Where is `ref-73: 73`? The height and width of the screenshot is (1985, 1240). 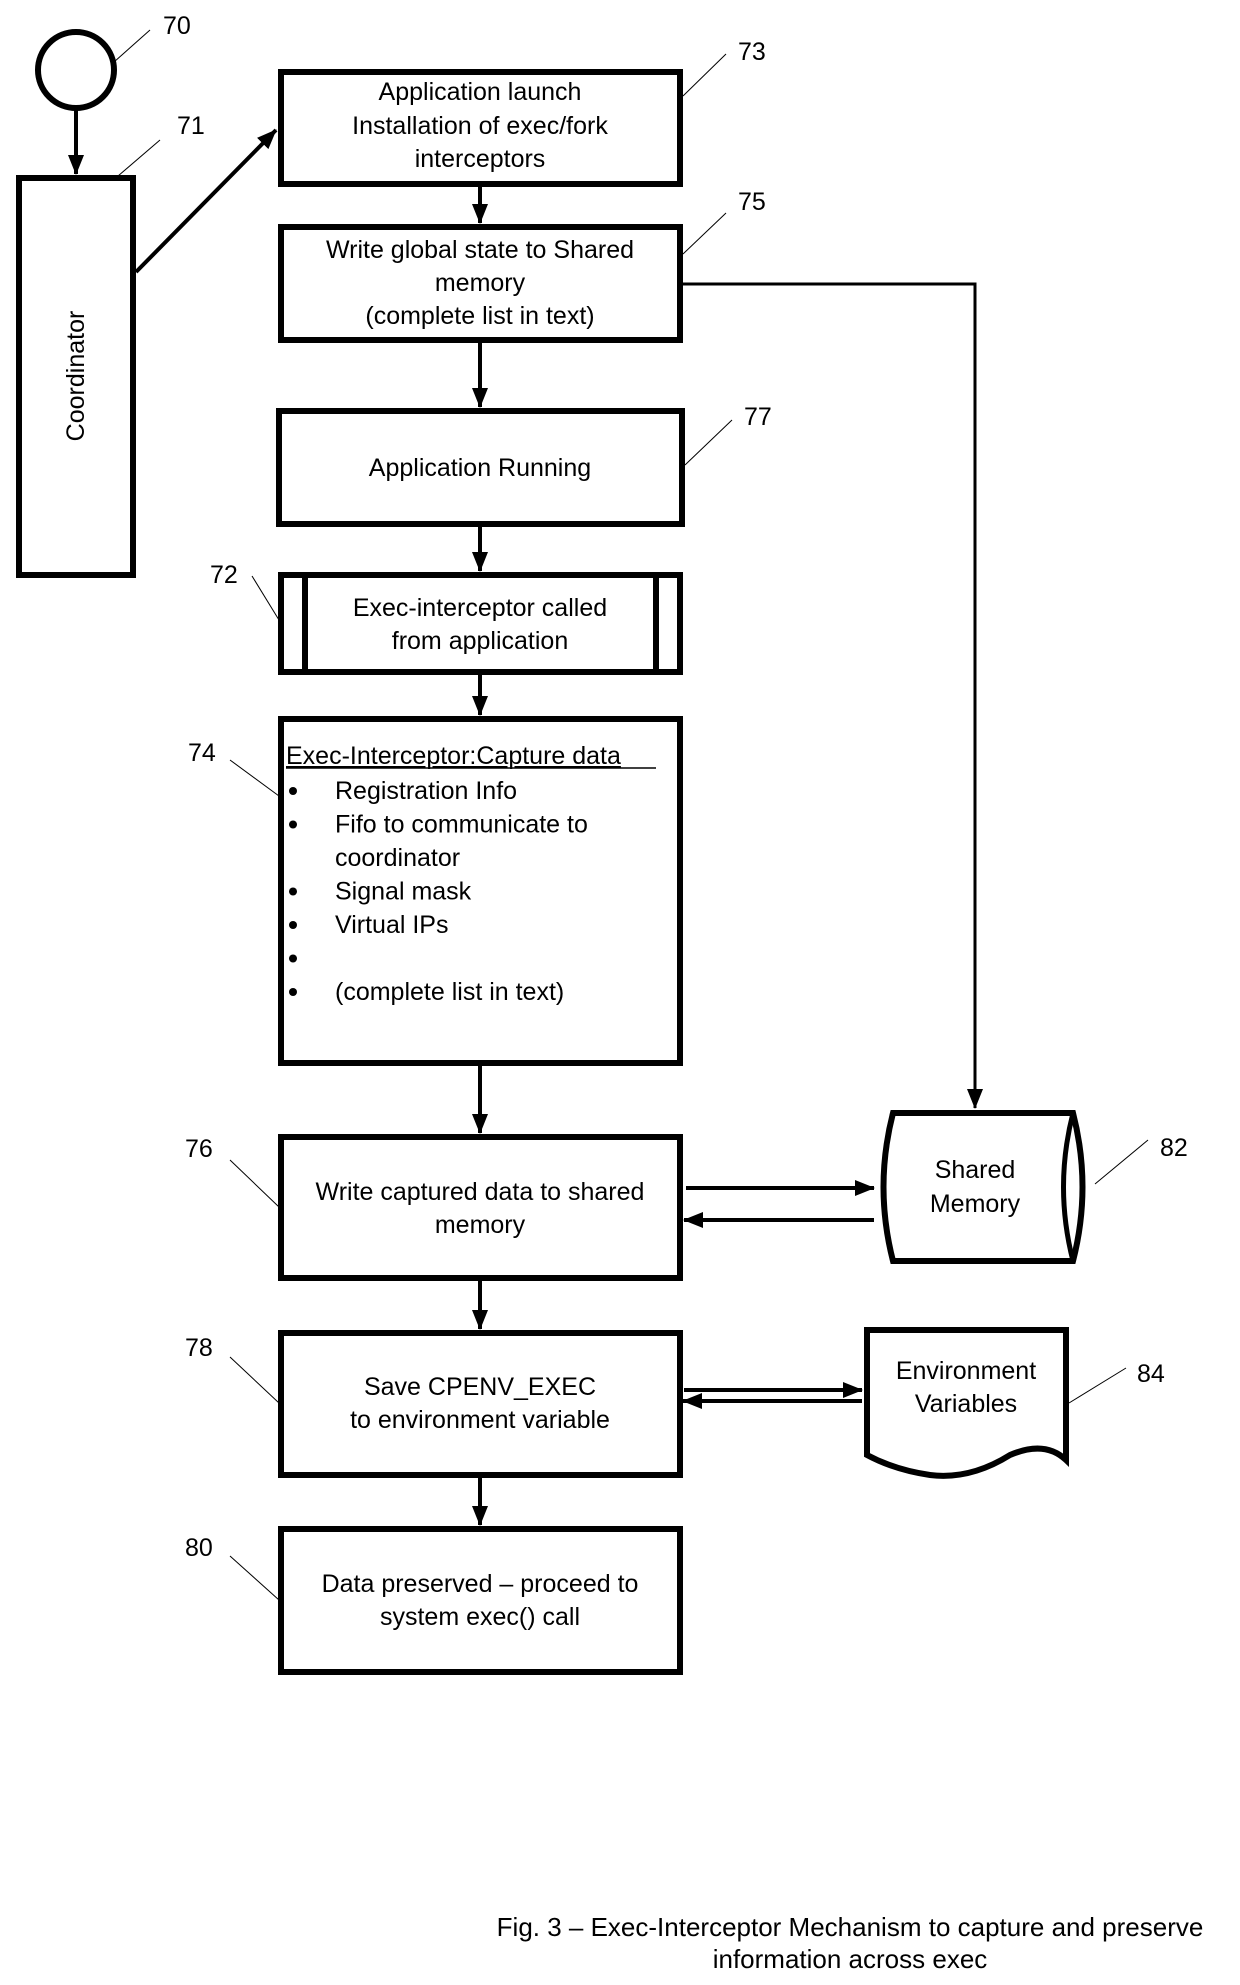 ref-73: 73 is located at coordinates (752, 52).